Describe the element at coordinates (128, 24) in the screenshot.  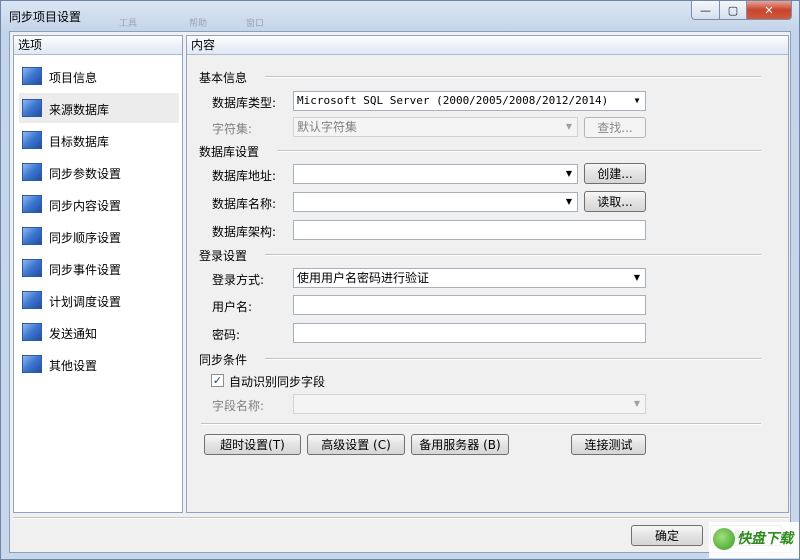
I see `ghost-menu-item: 工具` at that location.